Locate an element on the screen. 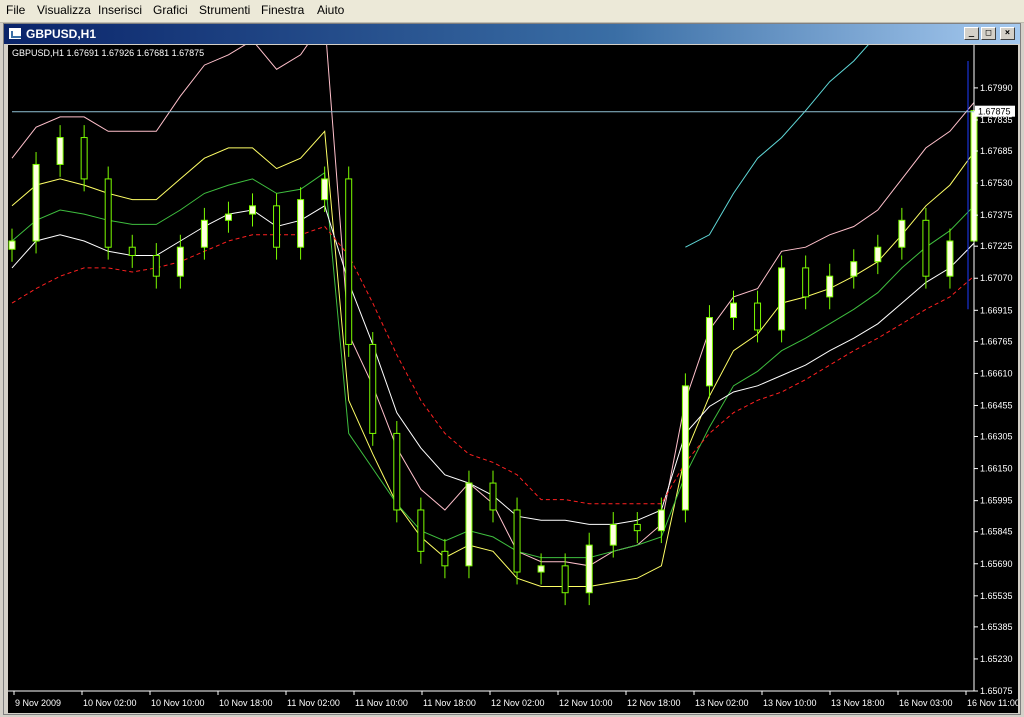 This screenshot has height=717, width=1024. menu-visualizza: Visualizza is located at coordinates (64, 10).